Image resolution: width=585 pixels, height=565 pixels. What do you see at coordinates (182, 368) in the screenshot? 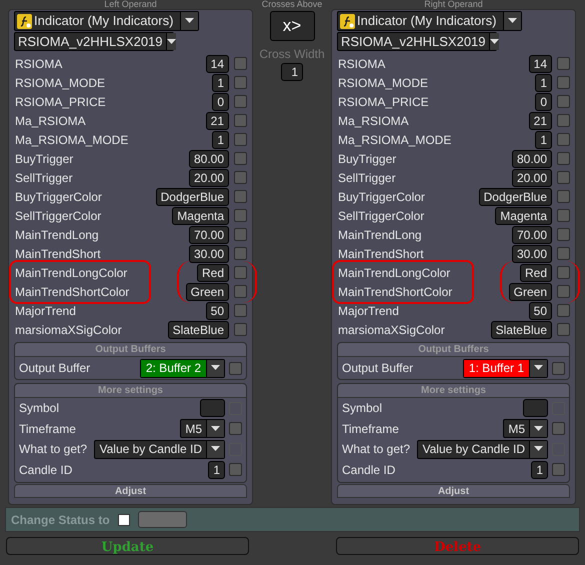
I see `buffer-dropdown: 2: Buffer 2` at bounding box center [182, 368].